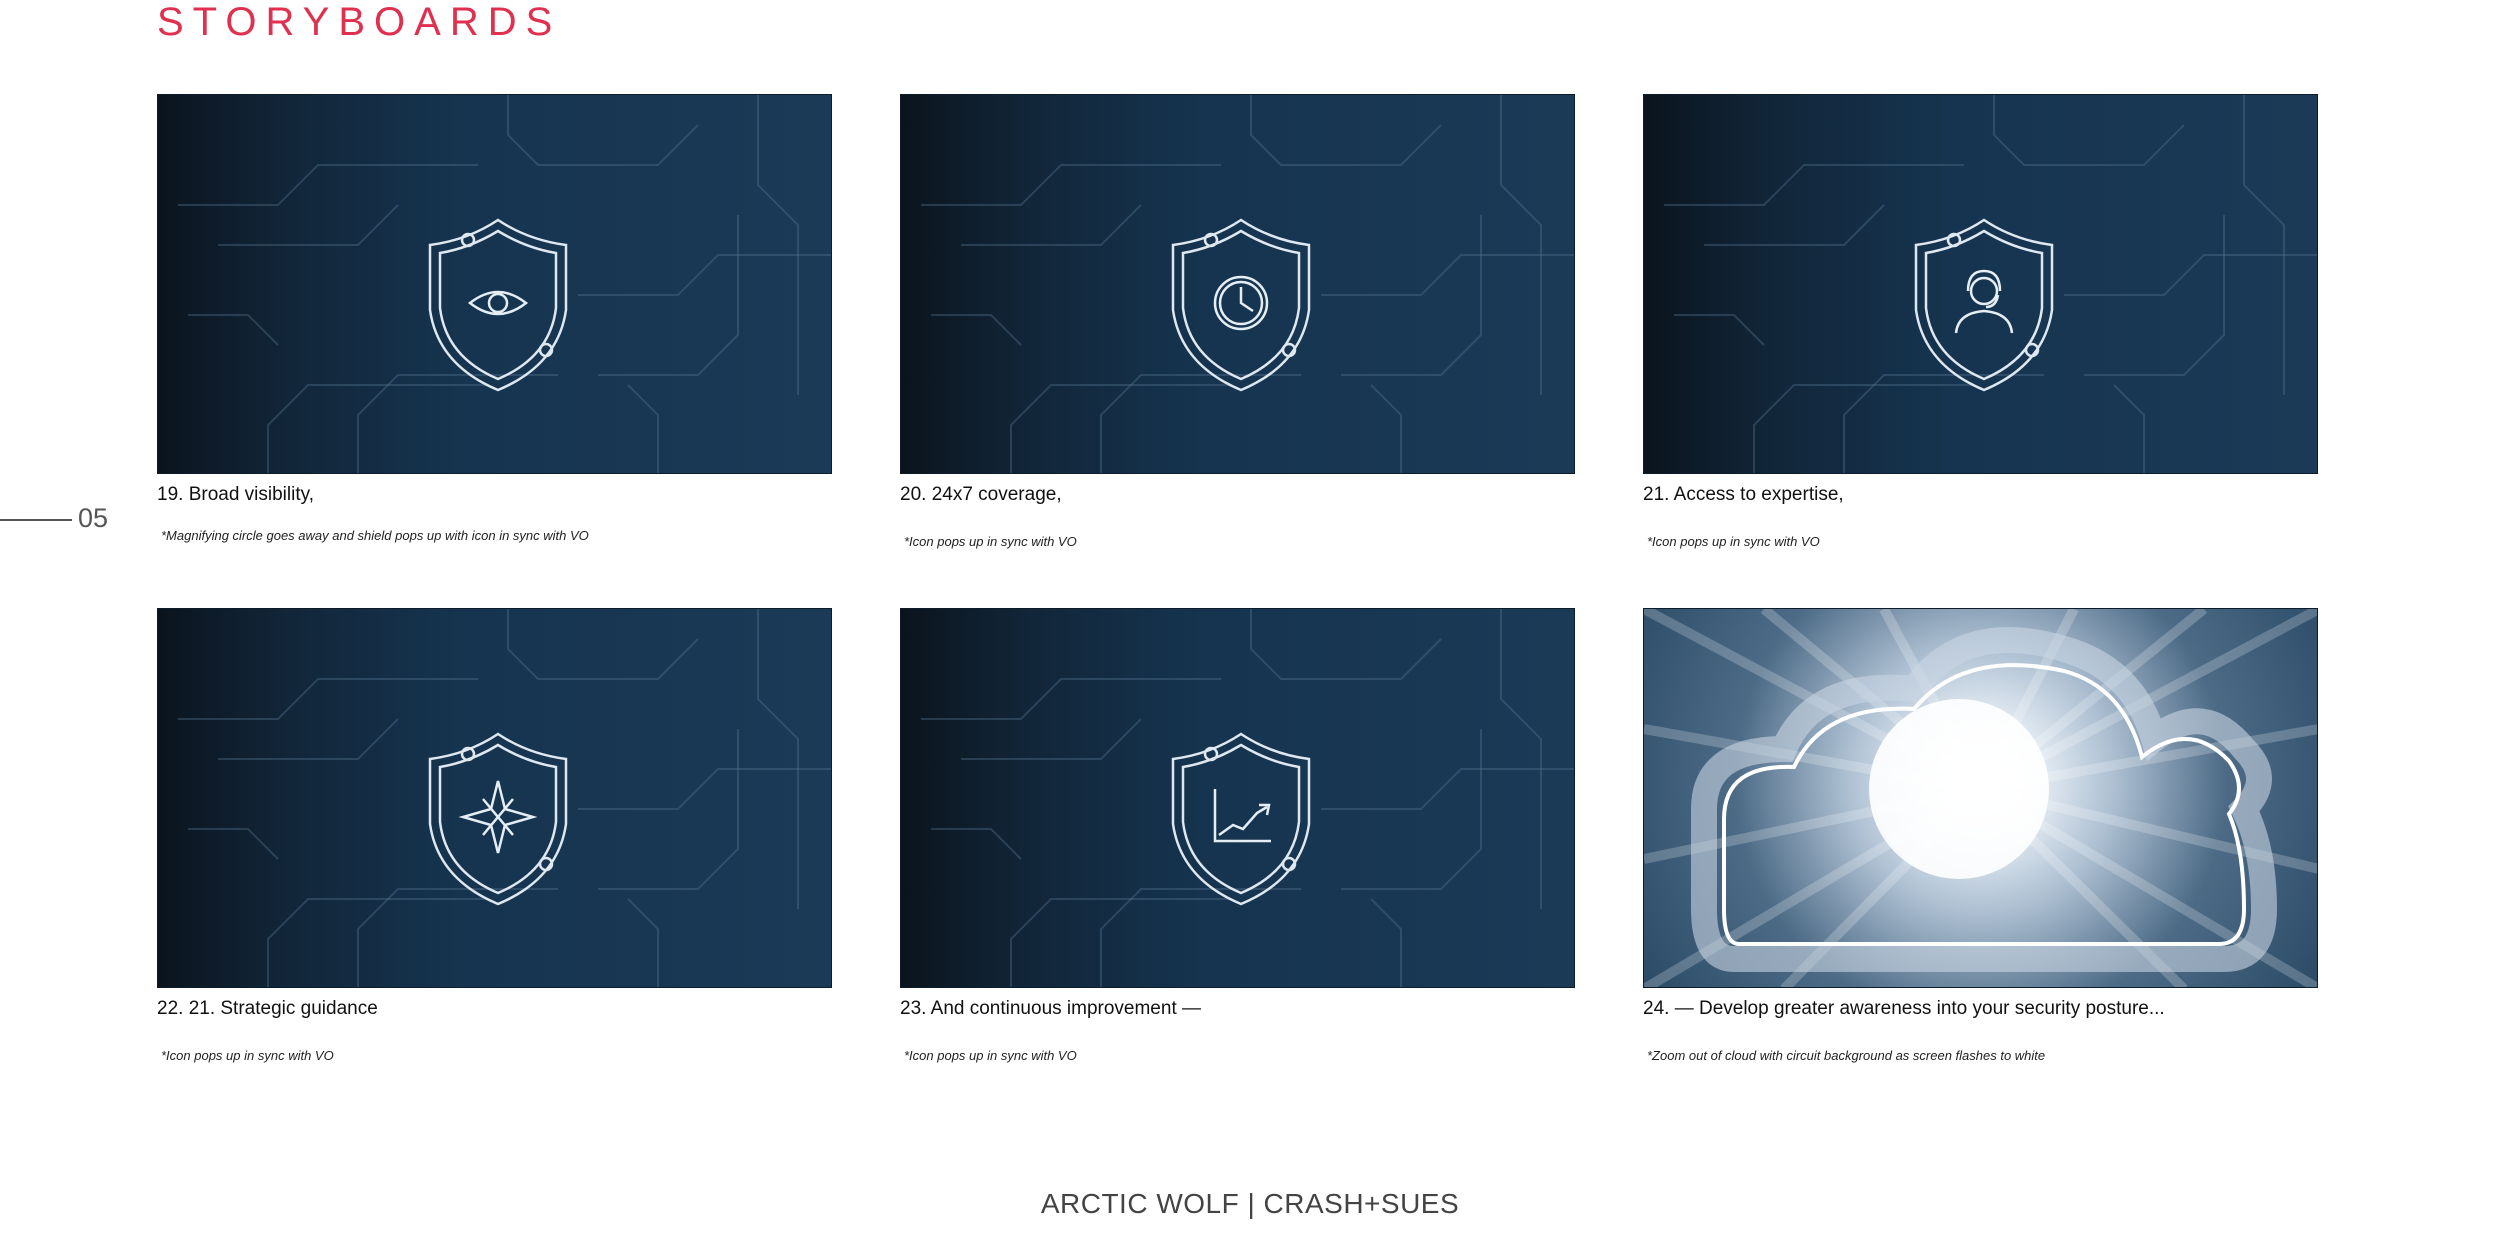 Image resolution: width=2500 pixels, height=1256 pixels. I want to click on frame-caption: 23. And continuous improvement —, so click(1051, 1008).